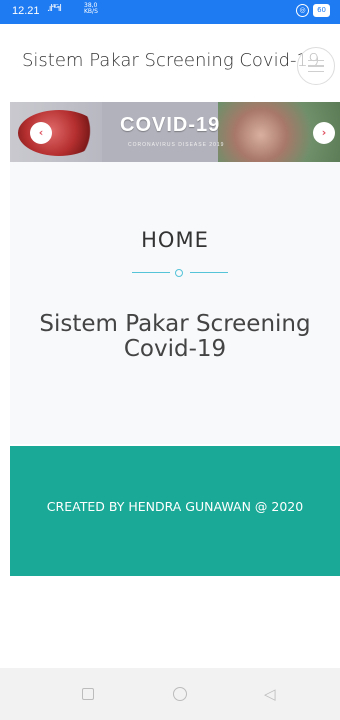 This screenshot has width=340, height=720. I want to click on image-carousel: COVID-19 CORONAVIRUS DISEASE 2019 ‹ ›, so click(175, 132).